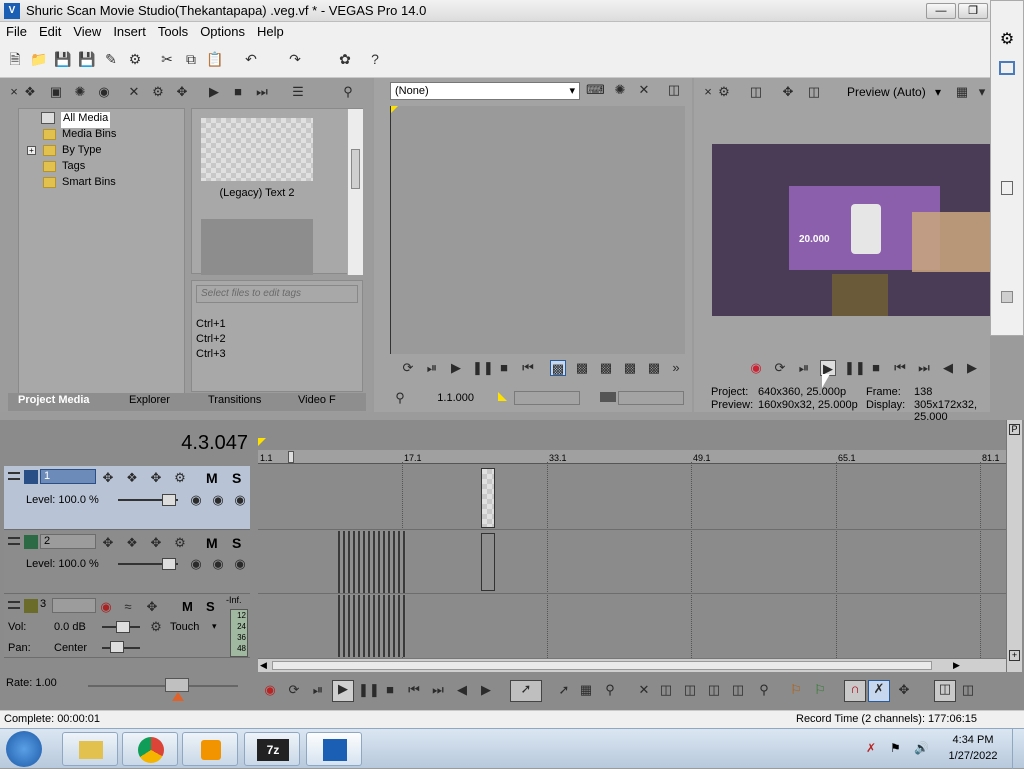 The width and height of the screenshot is (1024, 769). What do you see at coordinates (968, 690) in the screenshot?
I see `ignore-grouping-icon: ◫` at bounding box center [968, 690].